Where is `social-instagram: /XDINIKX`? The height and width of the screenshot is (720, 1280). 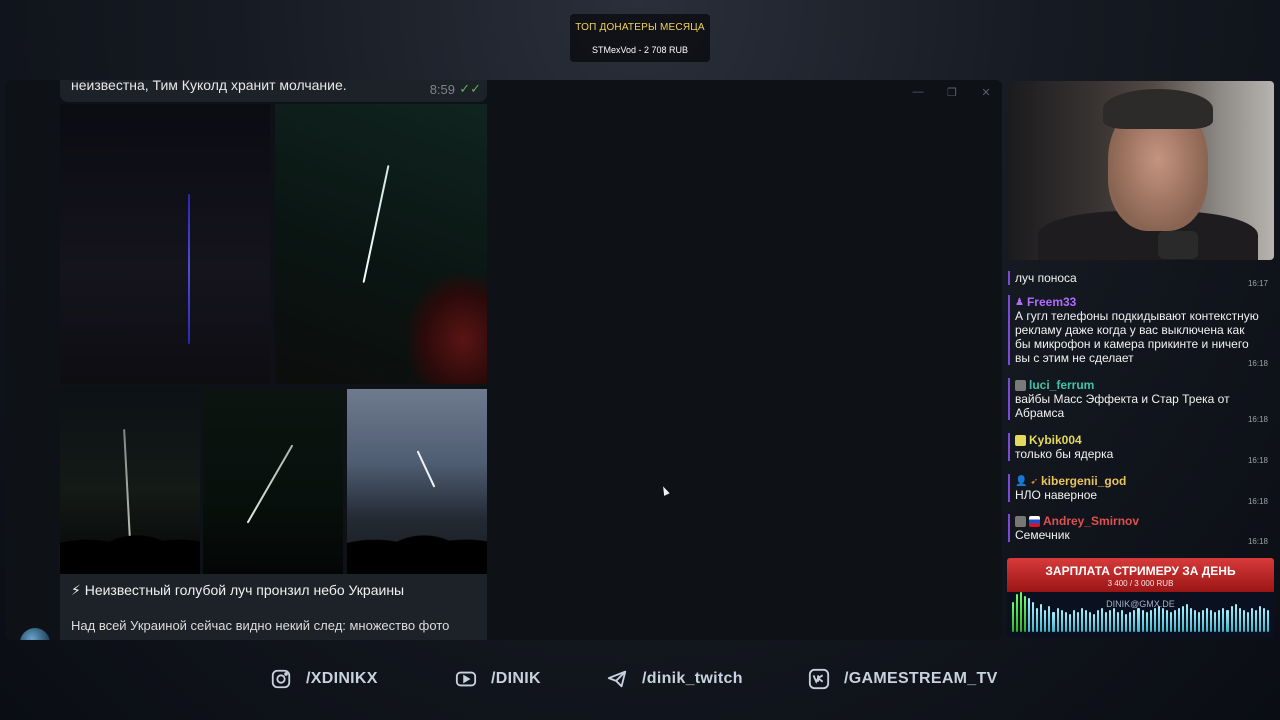 social-instagram: /XDINIKX is located at coordinates (324, 679).